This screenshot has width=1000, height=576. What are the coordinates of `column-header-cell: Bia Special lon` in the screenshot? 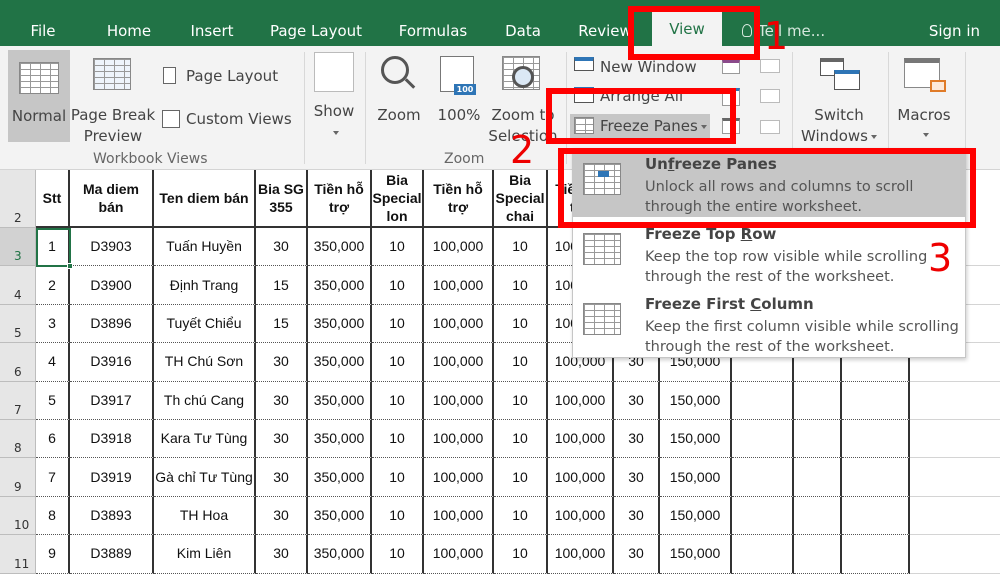 It's located at (398, 199).